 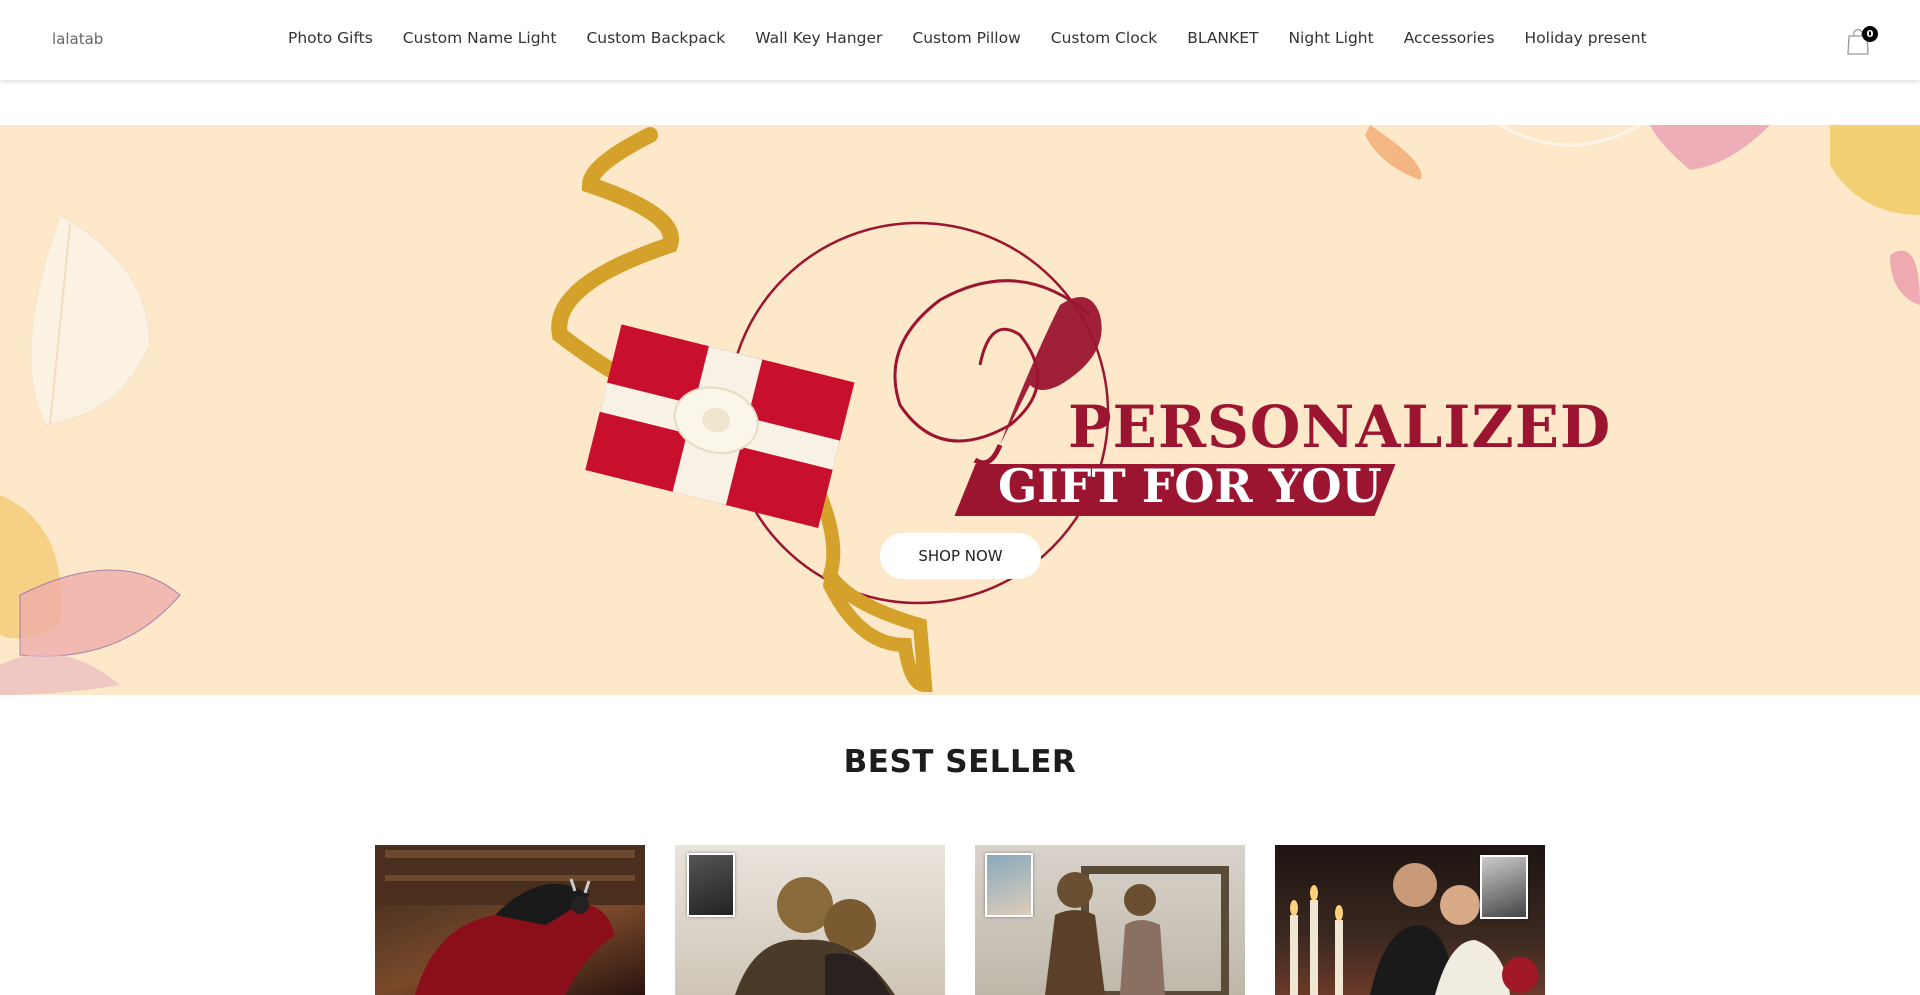 I want to click on hero-title: PERSONALIZED, so click(x=1340, y=427).